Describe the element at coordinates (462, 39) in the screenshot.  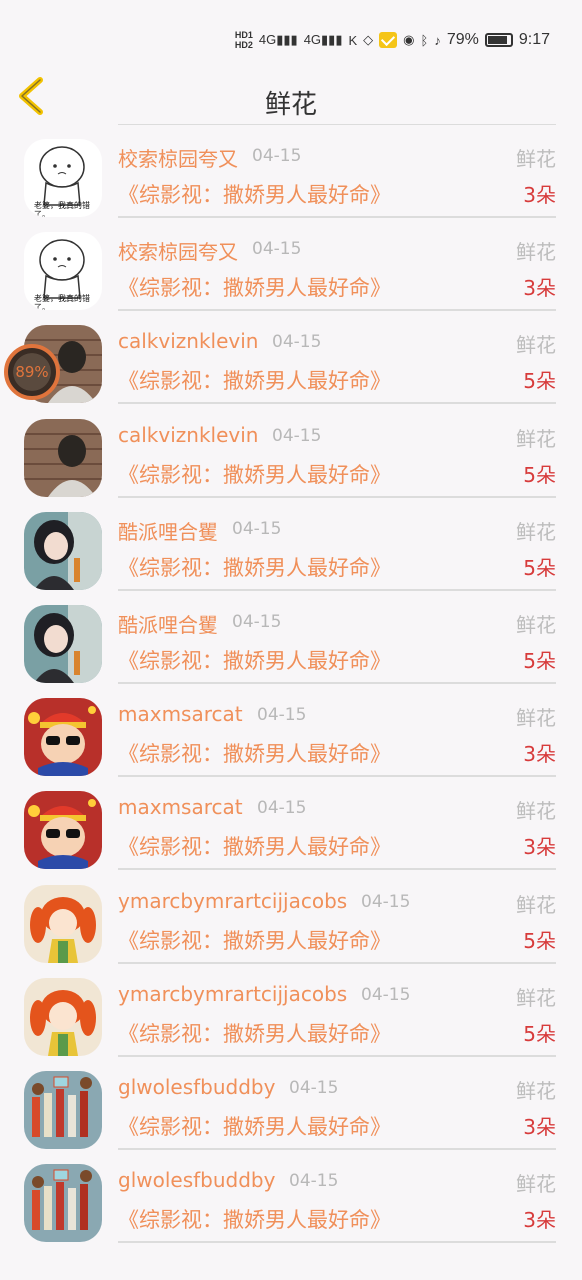
I see `battery-percent: 79%` at that location.